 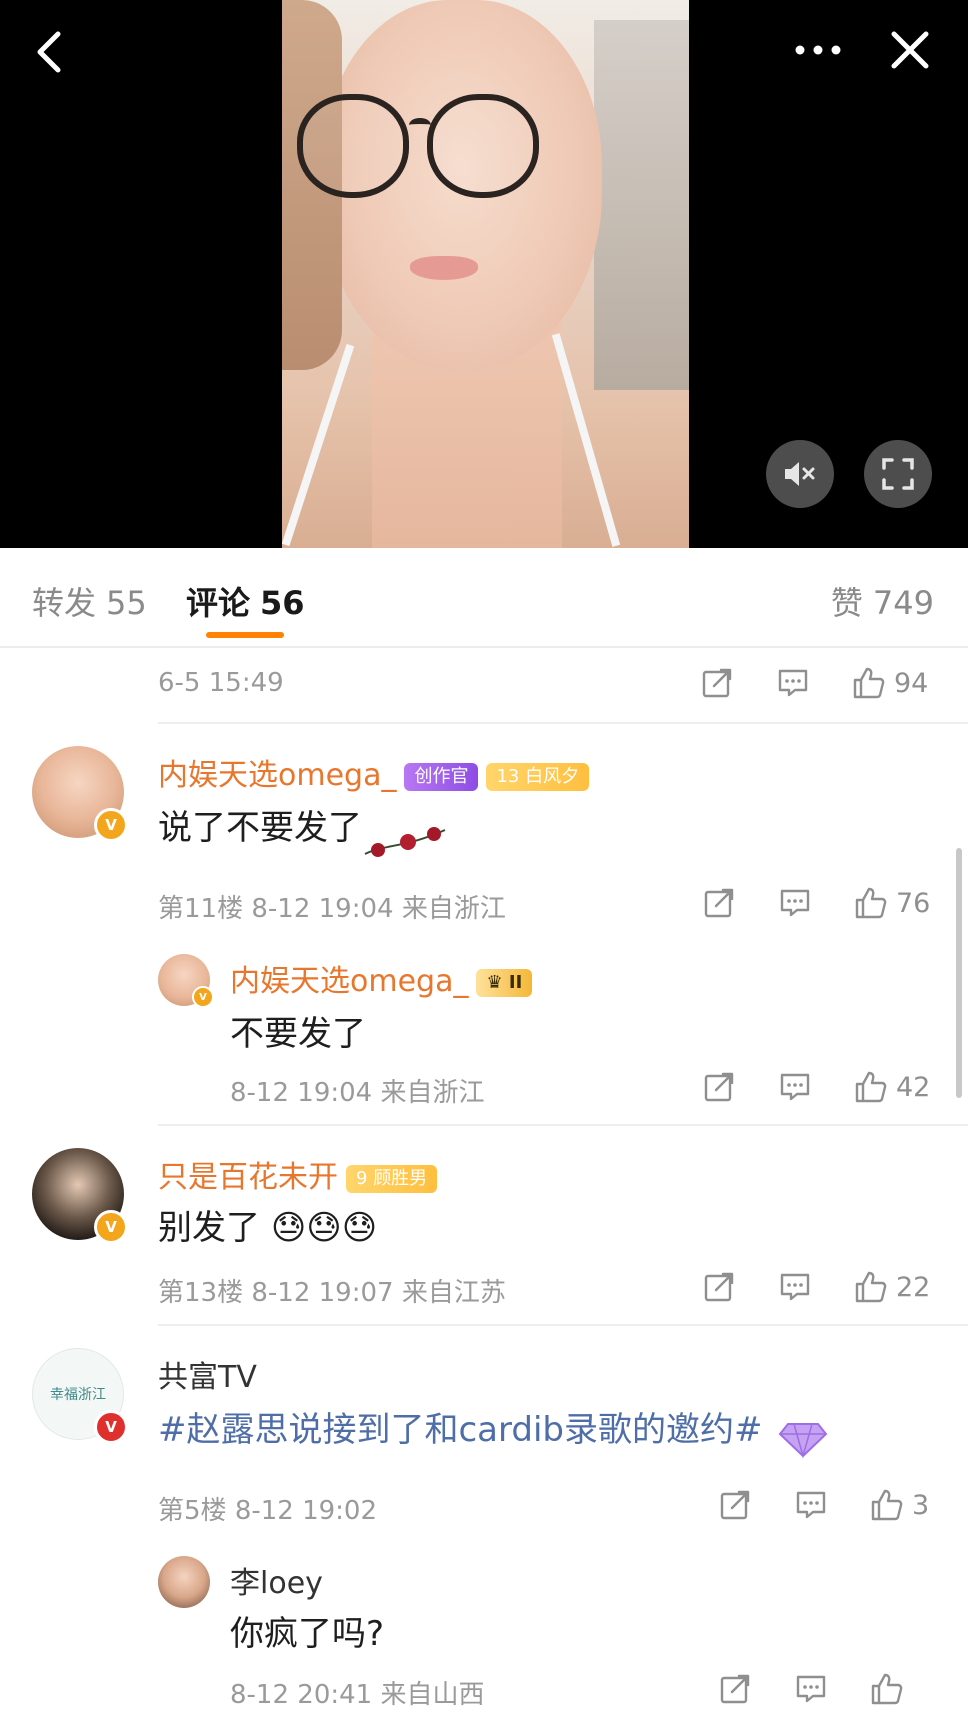 What do you see at coordinates (405, 842) in the screenshot?
I see `rose-sticker` at bounding box center [405, 842].